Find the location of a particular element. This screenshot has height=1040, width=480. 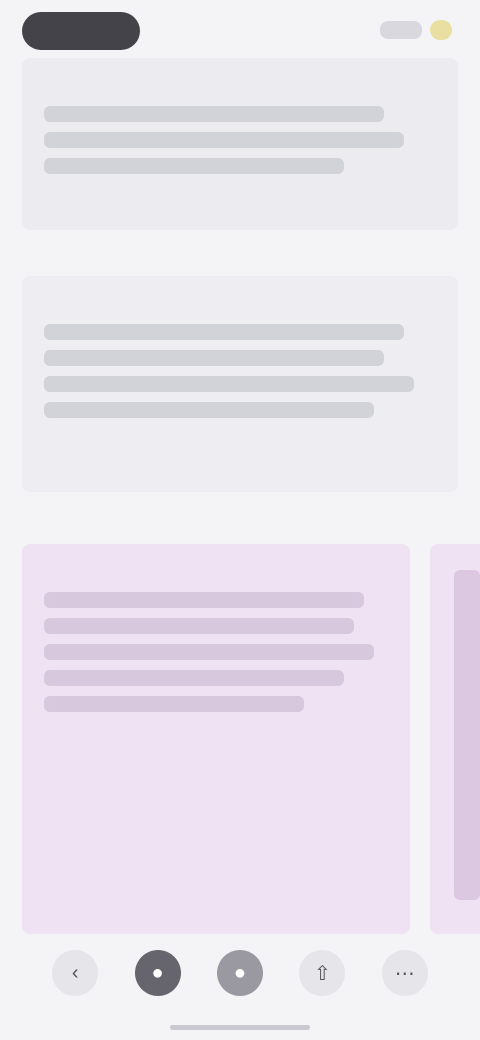

signal-icon is located at coordinates (401, 30).